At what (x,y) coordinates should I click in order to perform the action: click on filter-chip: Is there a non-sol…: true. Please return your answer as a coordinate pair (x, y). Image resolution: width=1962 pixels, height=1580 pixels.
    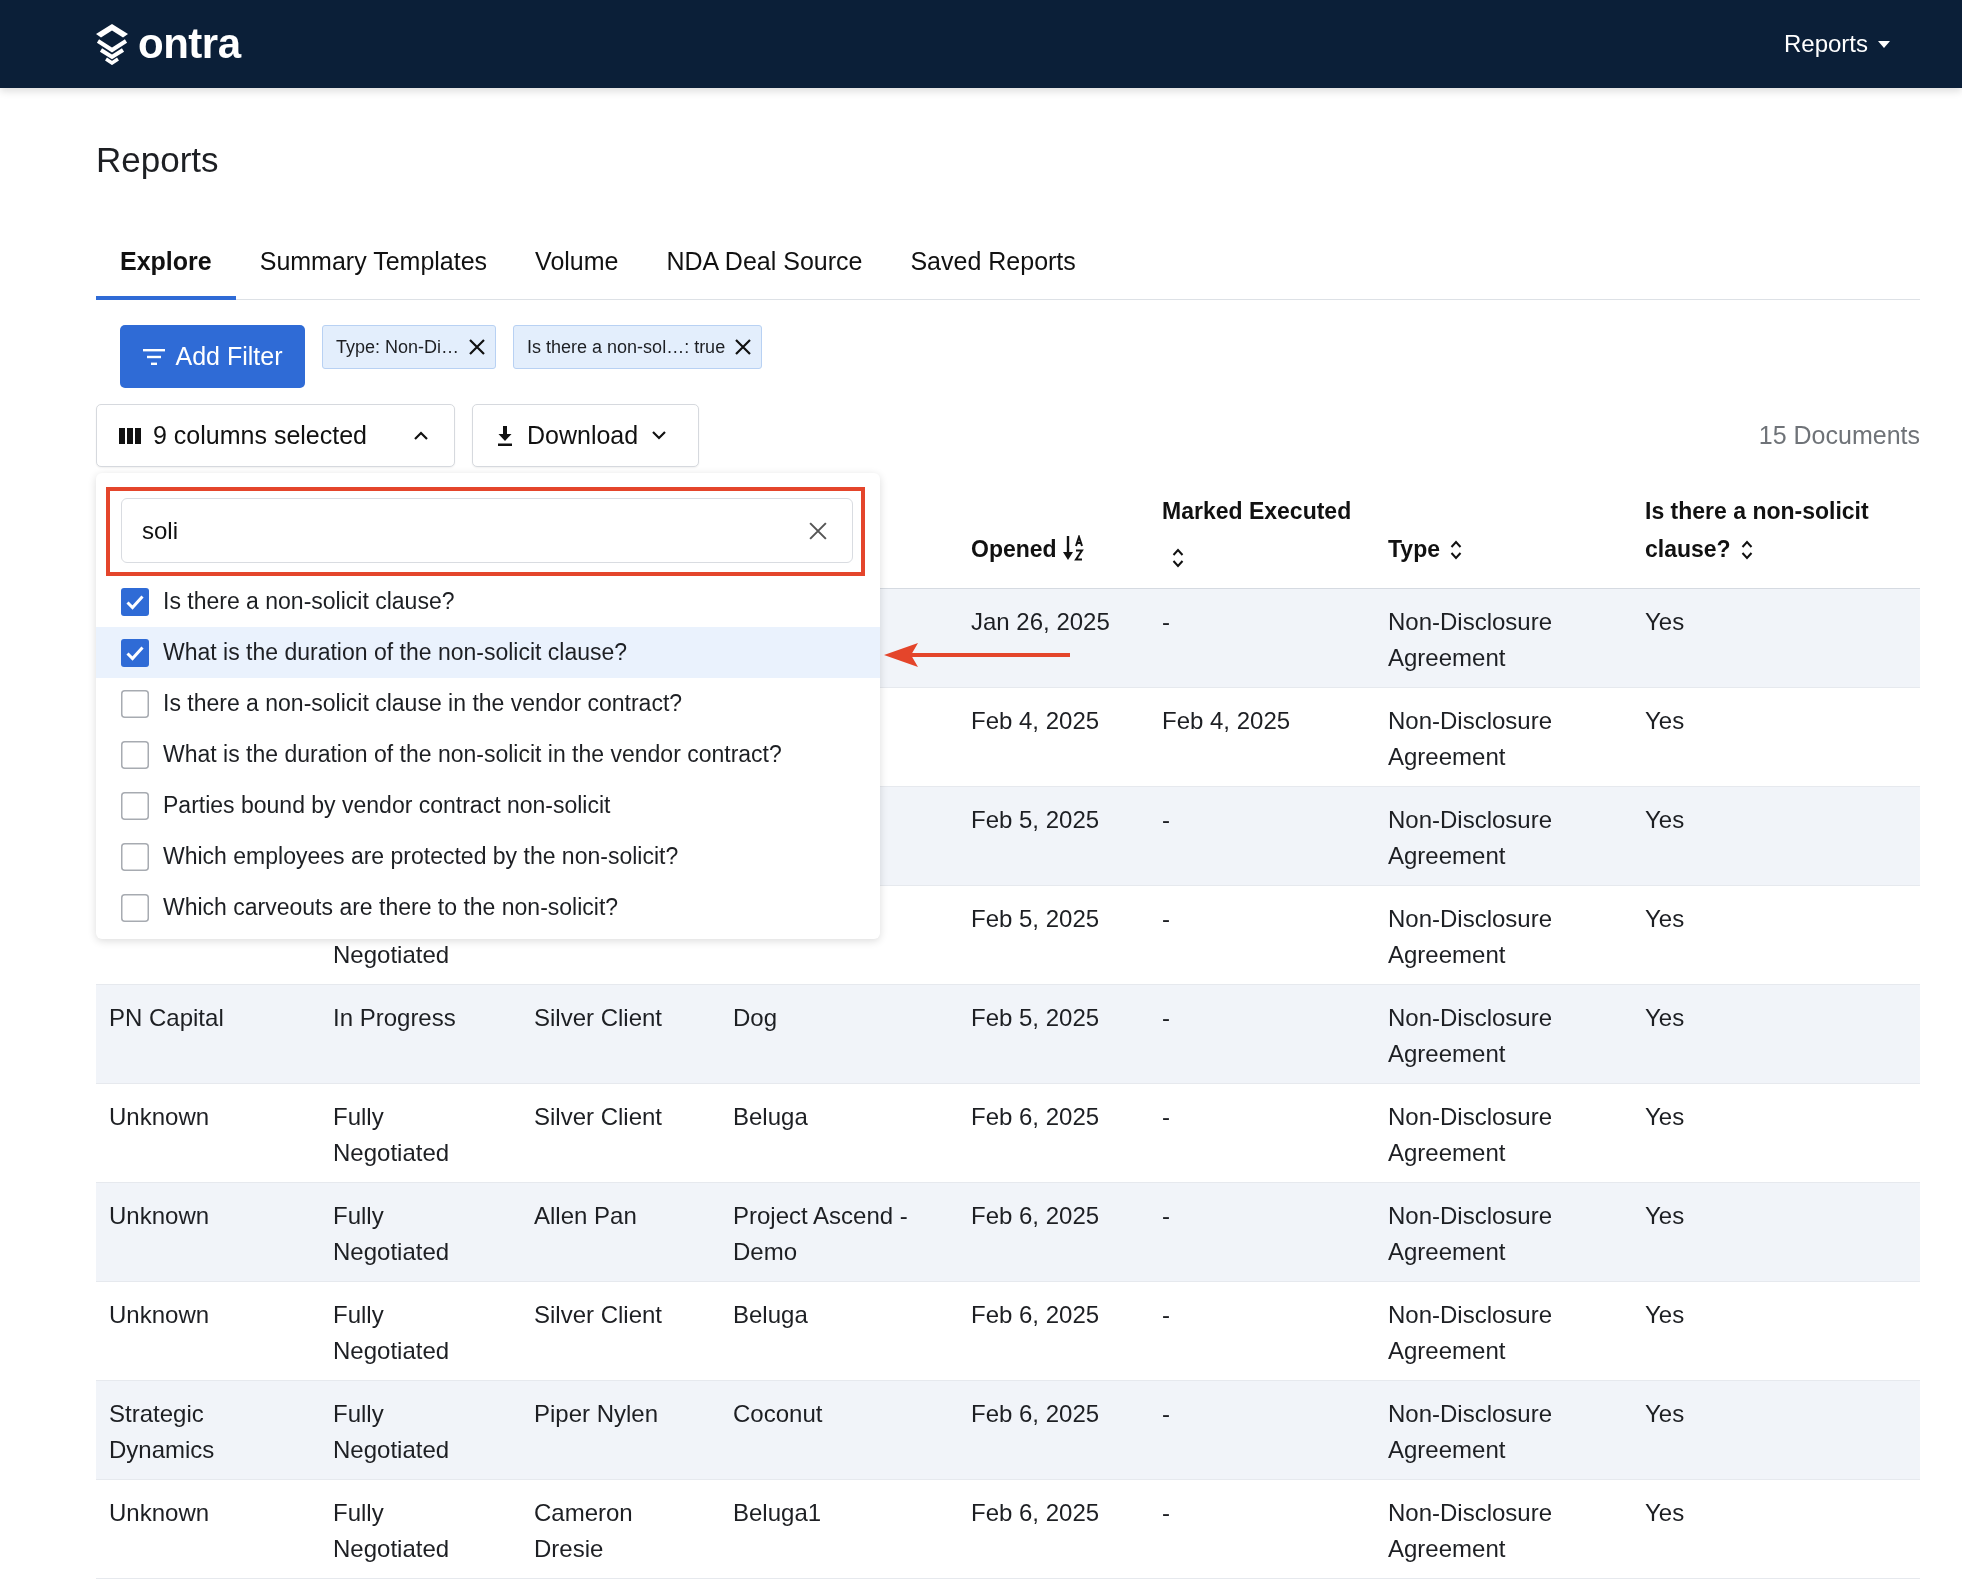
    Looking at the image, I should click on (638, 347).